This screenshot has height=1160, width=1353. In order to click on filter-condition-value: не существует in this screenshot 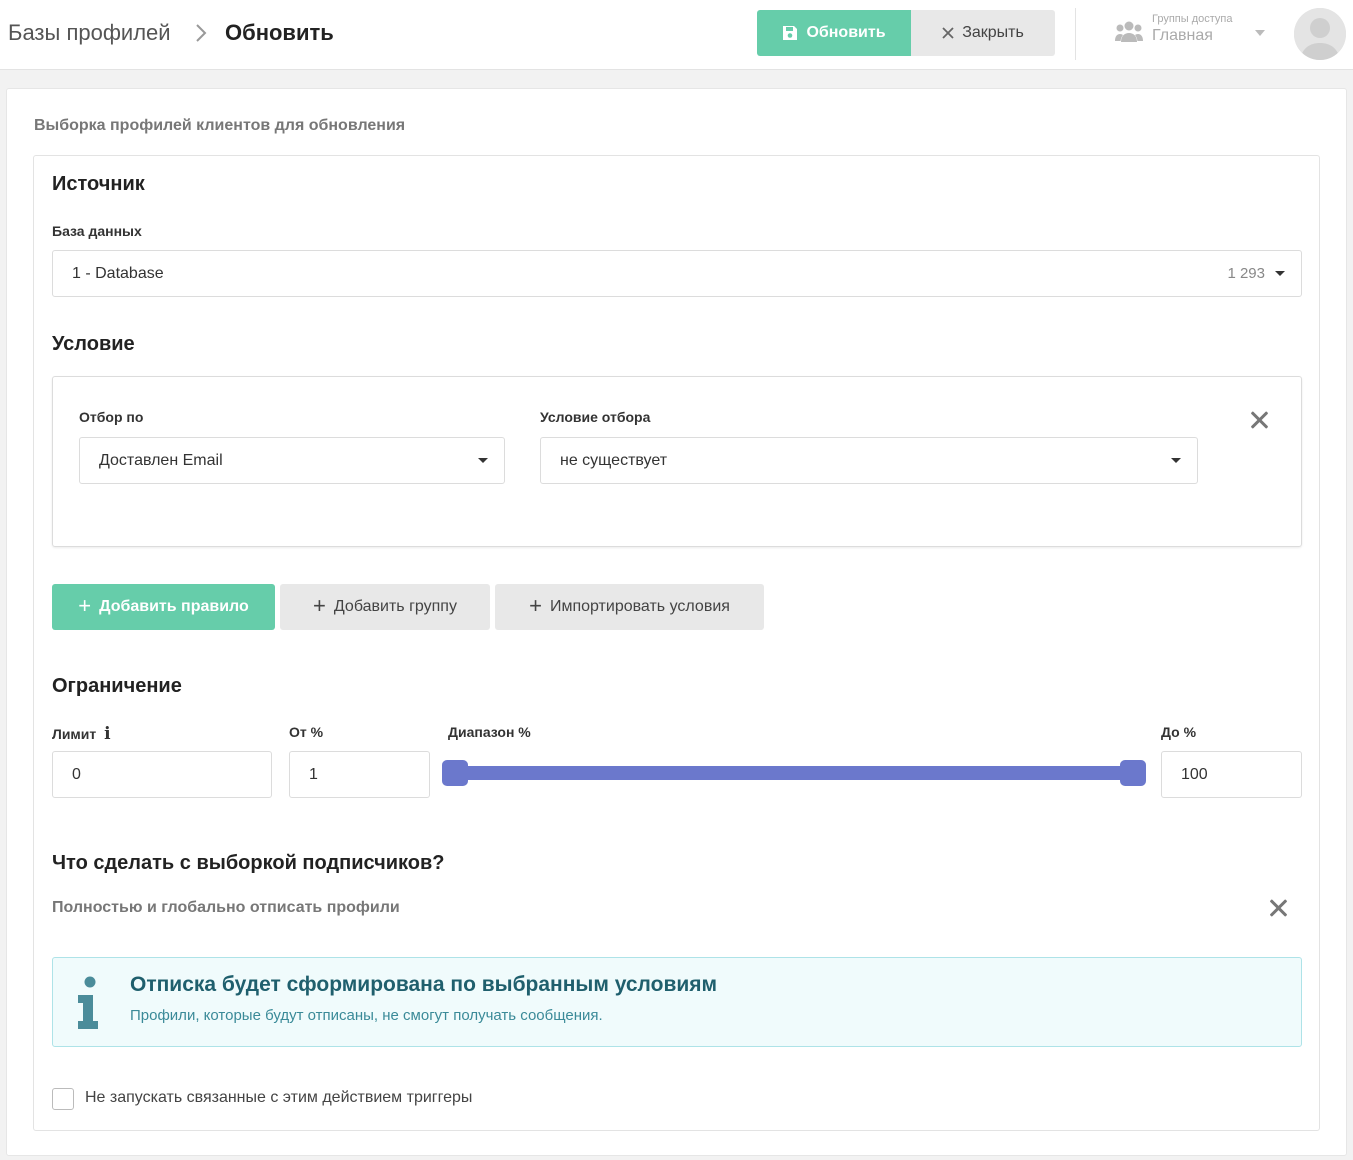, I will do `click(614, 460)`.